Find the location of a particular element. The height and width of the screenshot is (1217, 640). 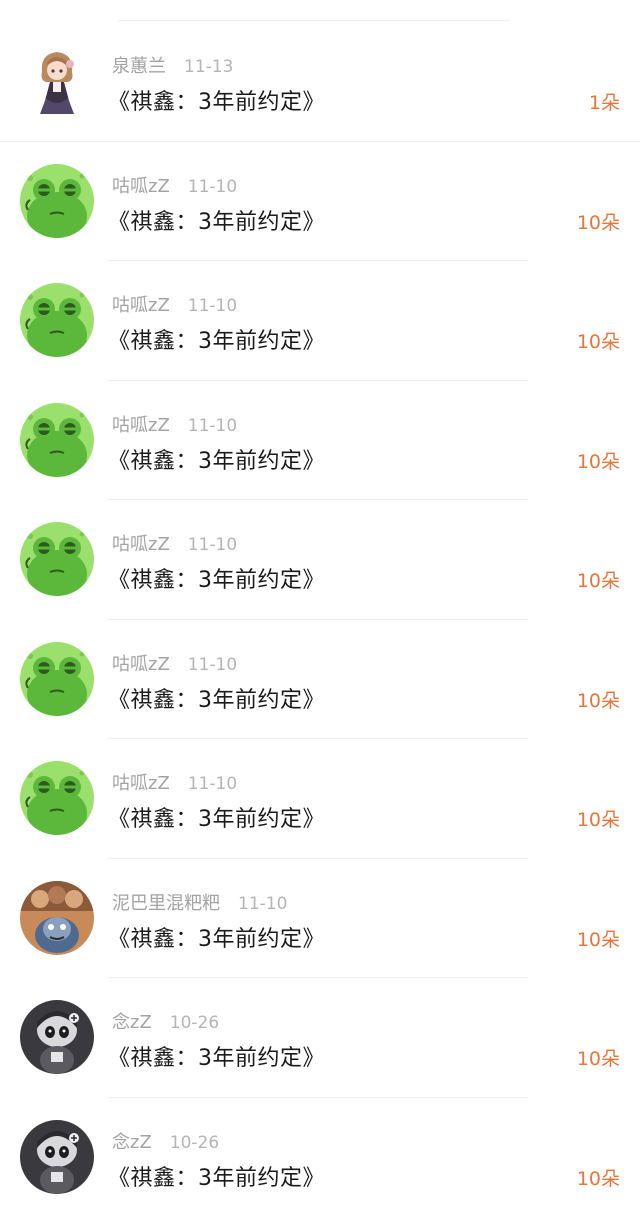

list-item: 泥巴里混粑粑 11-10 《祺鑫：3年前约定》 10朵 is located at coordinates (320, 919).